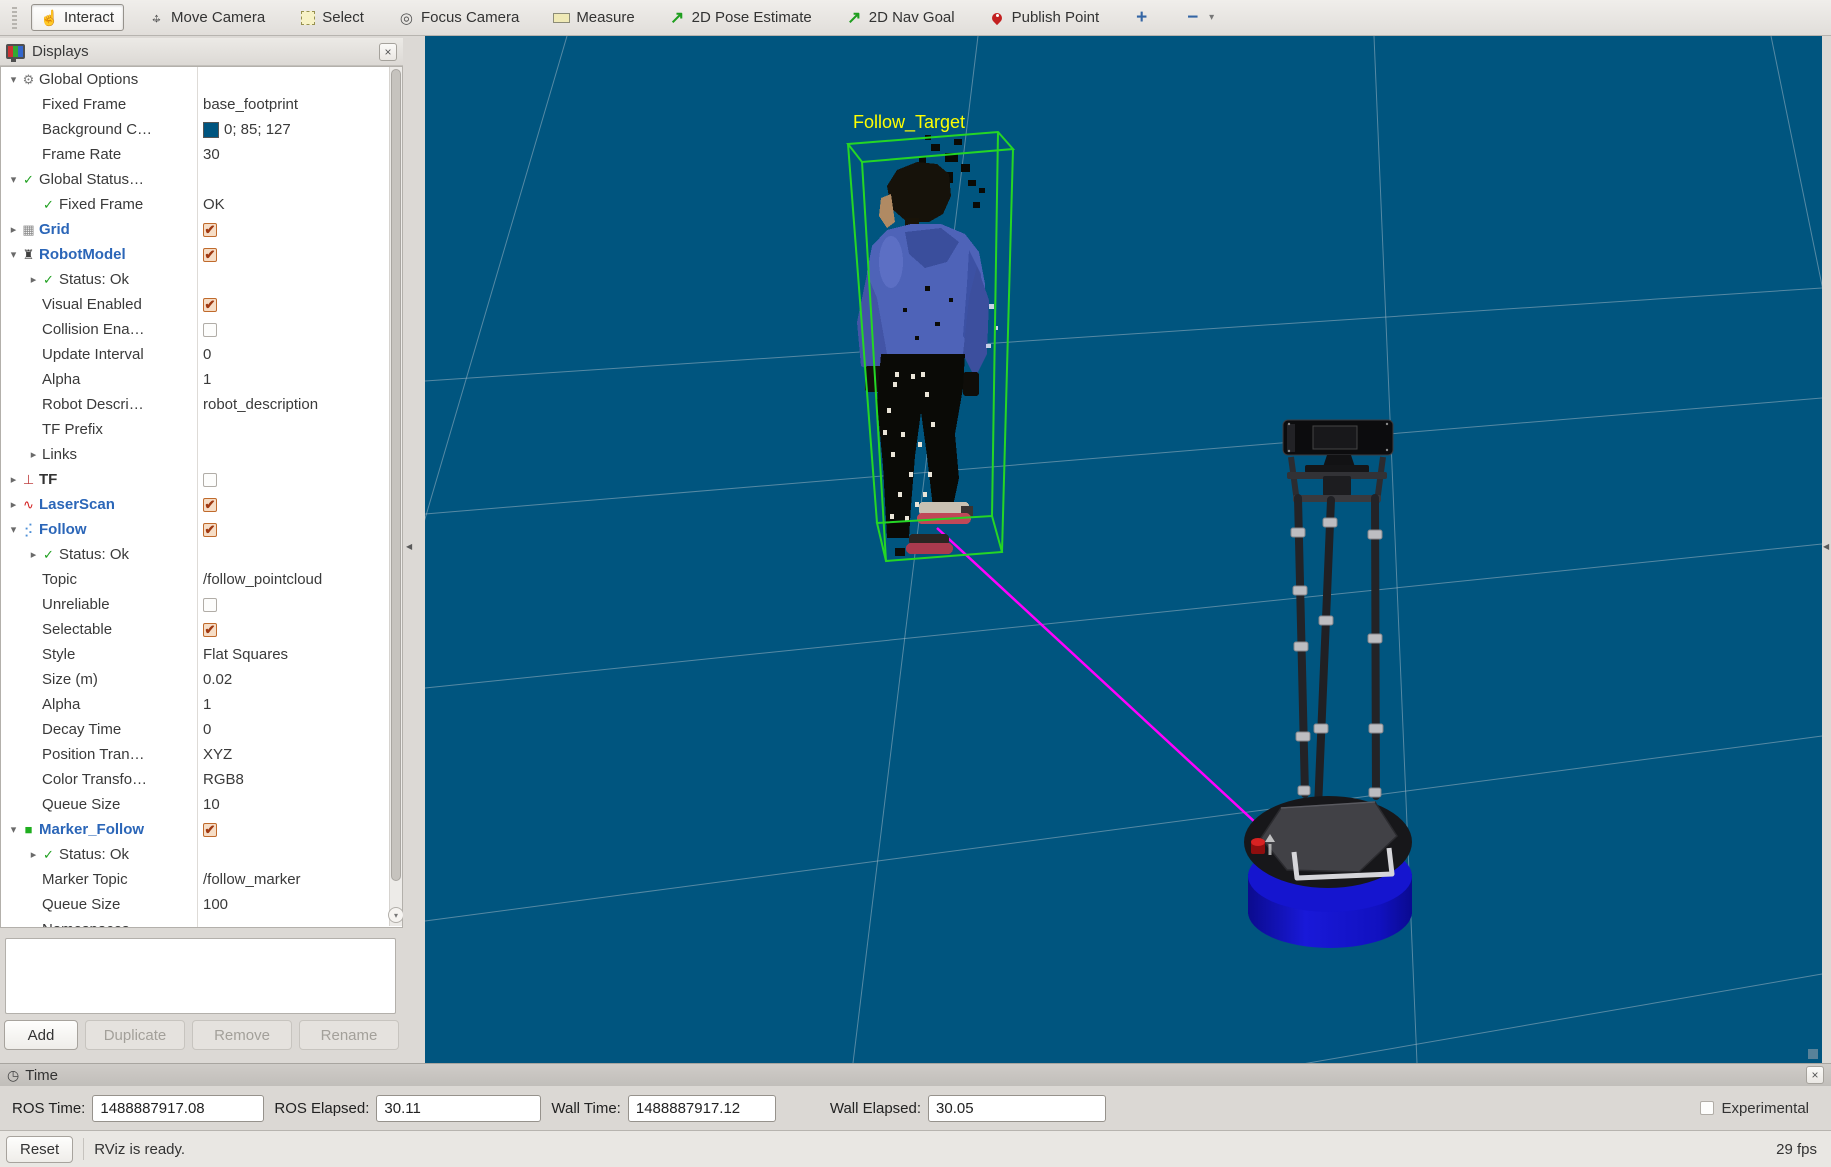 The image size is (1831, 1167). Describe the element at coordinates (409, 546) in the screenshot. I see `collapse-left-icon: ◀` at that location.